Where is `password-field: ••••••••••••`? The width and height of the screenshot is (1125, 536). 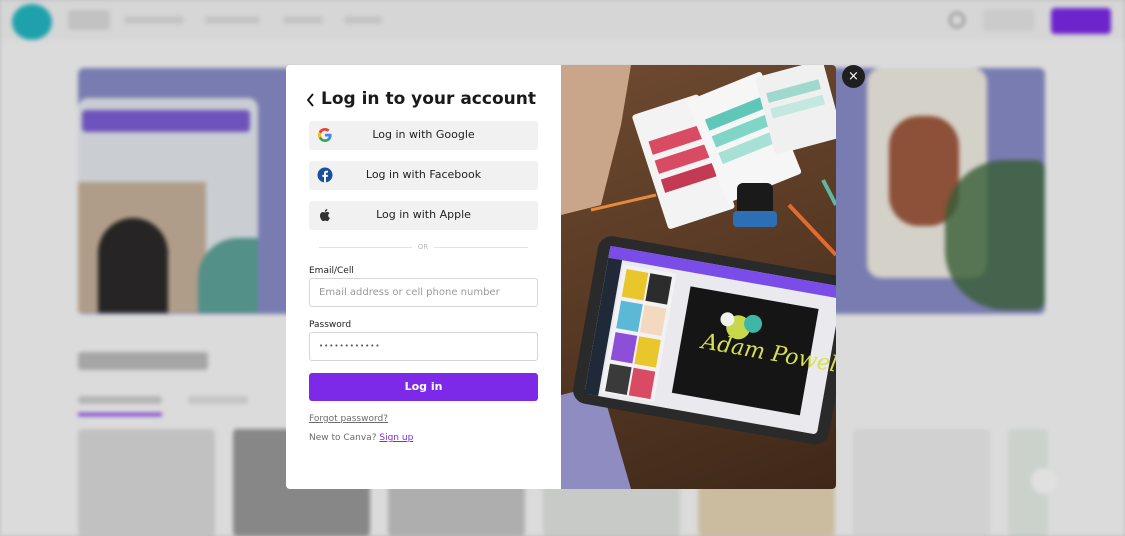 password-field: •••••••••••• is located at coordinates (423, 346).